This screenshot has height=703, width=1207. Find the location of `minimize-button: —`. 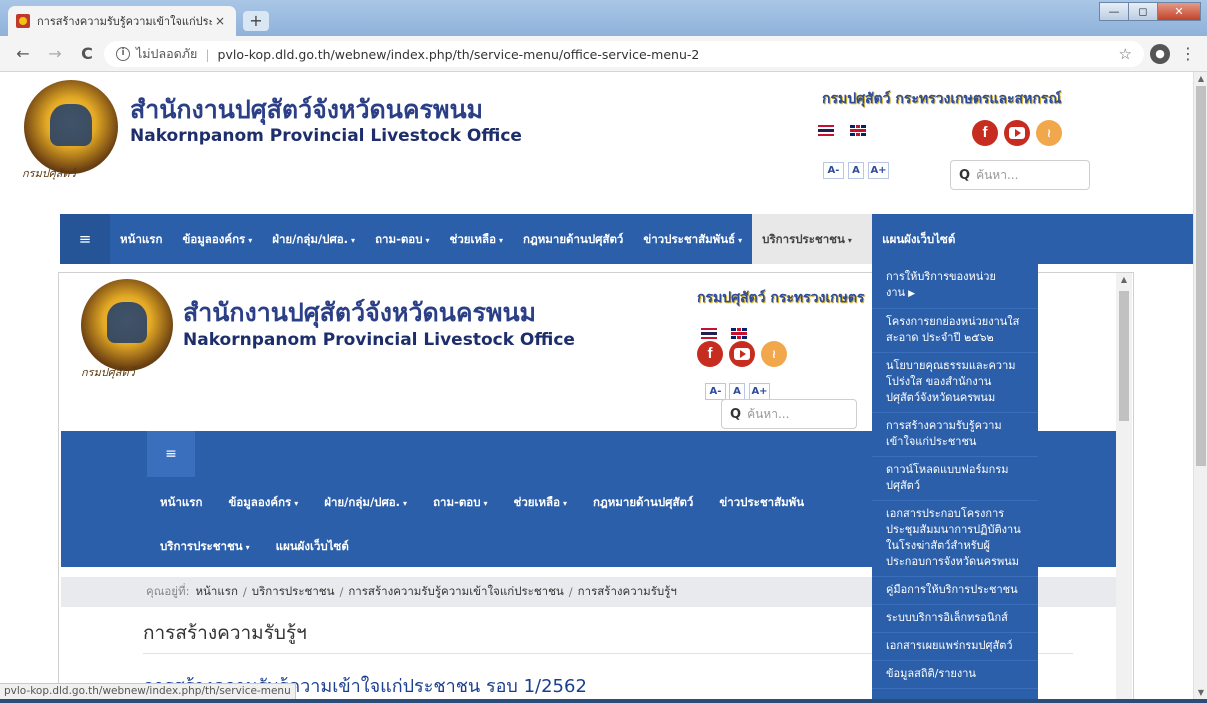

minimize-button: — is located at coordinates (1114, 11).